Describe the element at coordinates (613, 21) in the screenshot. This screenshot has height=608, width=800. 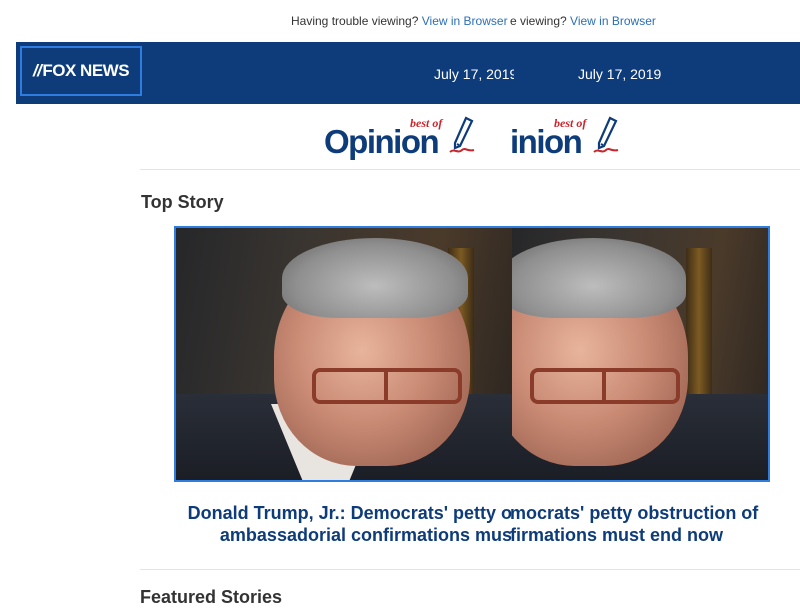
I see `view-in-browser-link-dup: View in Browser` at that location.